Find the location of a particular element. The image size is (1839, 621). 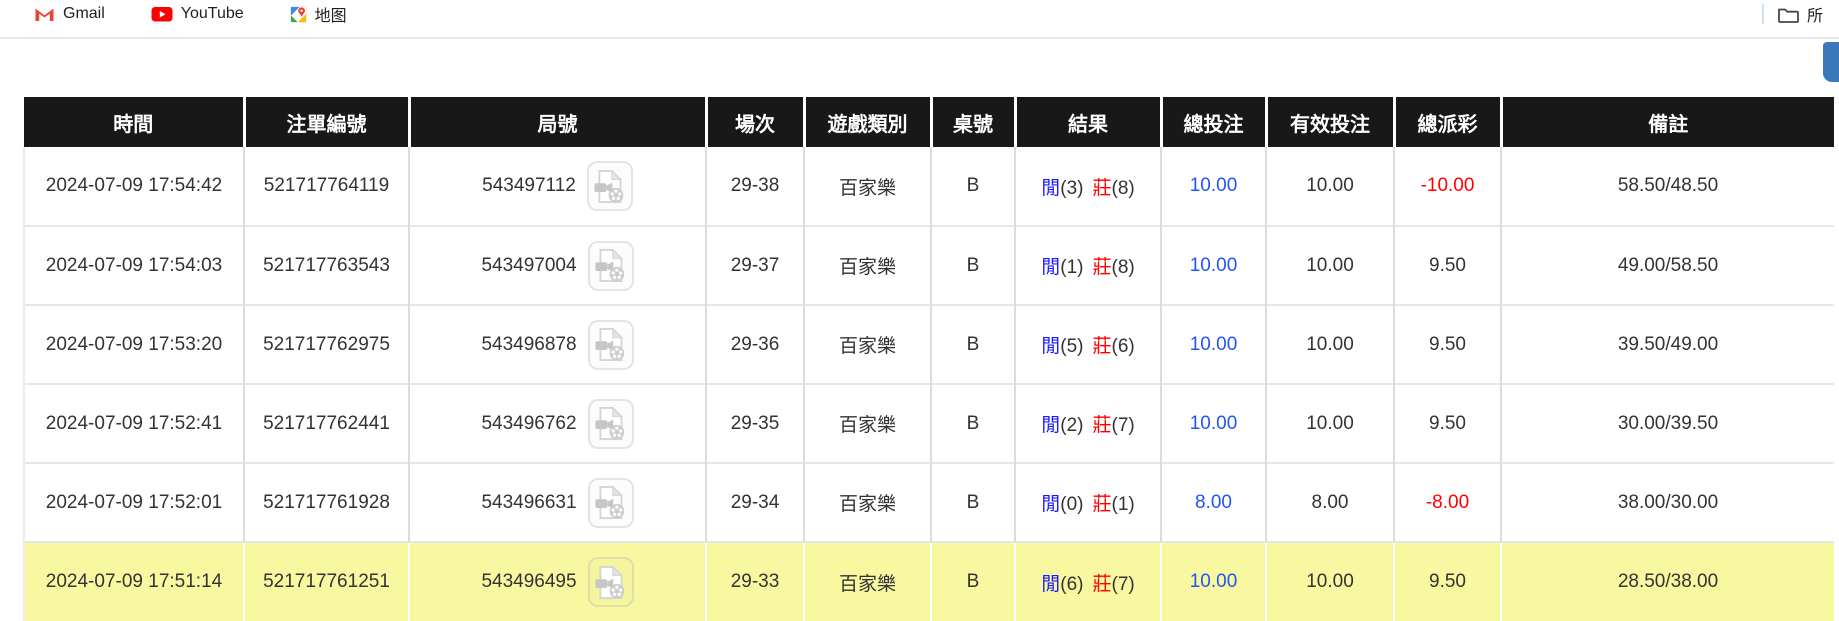

cell-remark: 38.00/30.00 is located at coordinates (1667, 502).